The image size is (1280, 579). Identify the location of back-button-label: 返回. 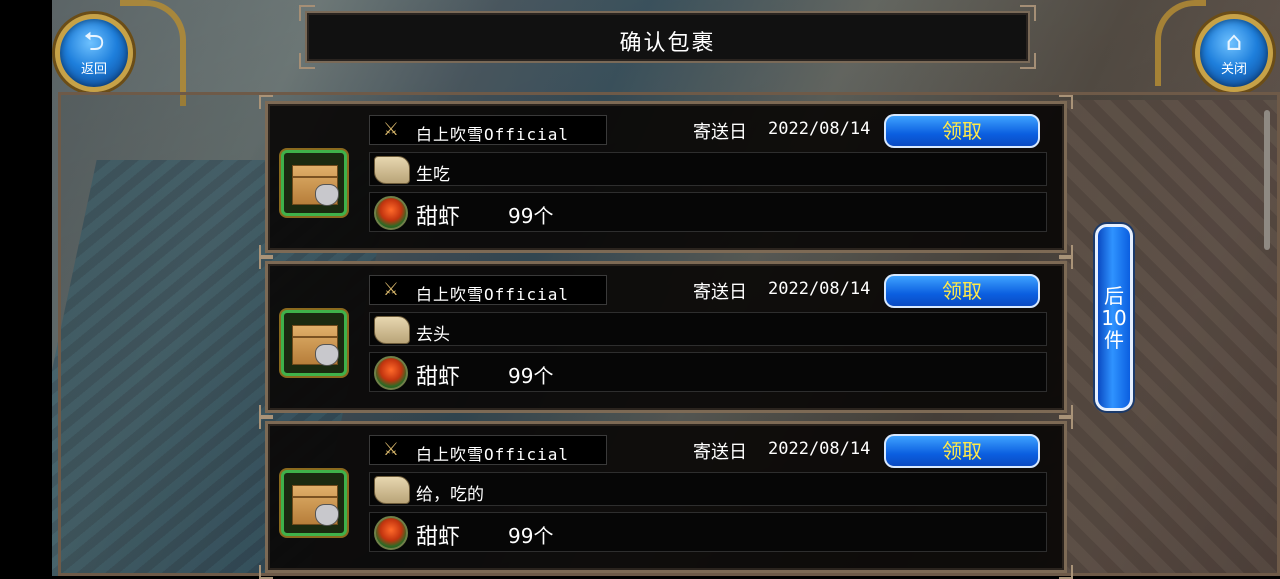
(93, 69).